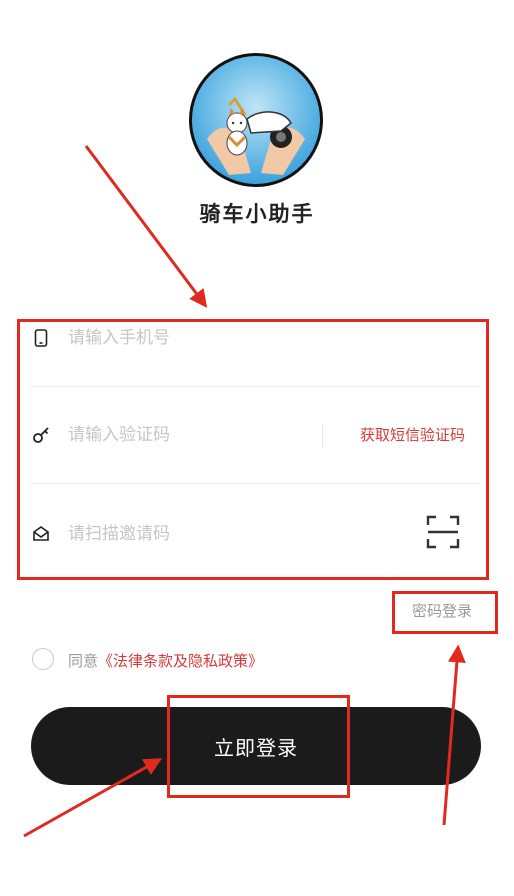  I want to click on policy-link: 《法律条款及隐私政策》, so click(180, 661).